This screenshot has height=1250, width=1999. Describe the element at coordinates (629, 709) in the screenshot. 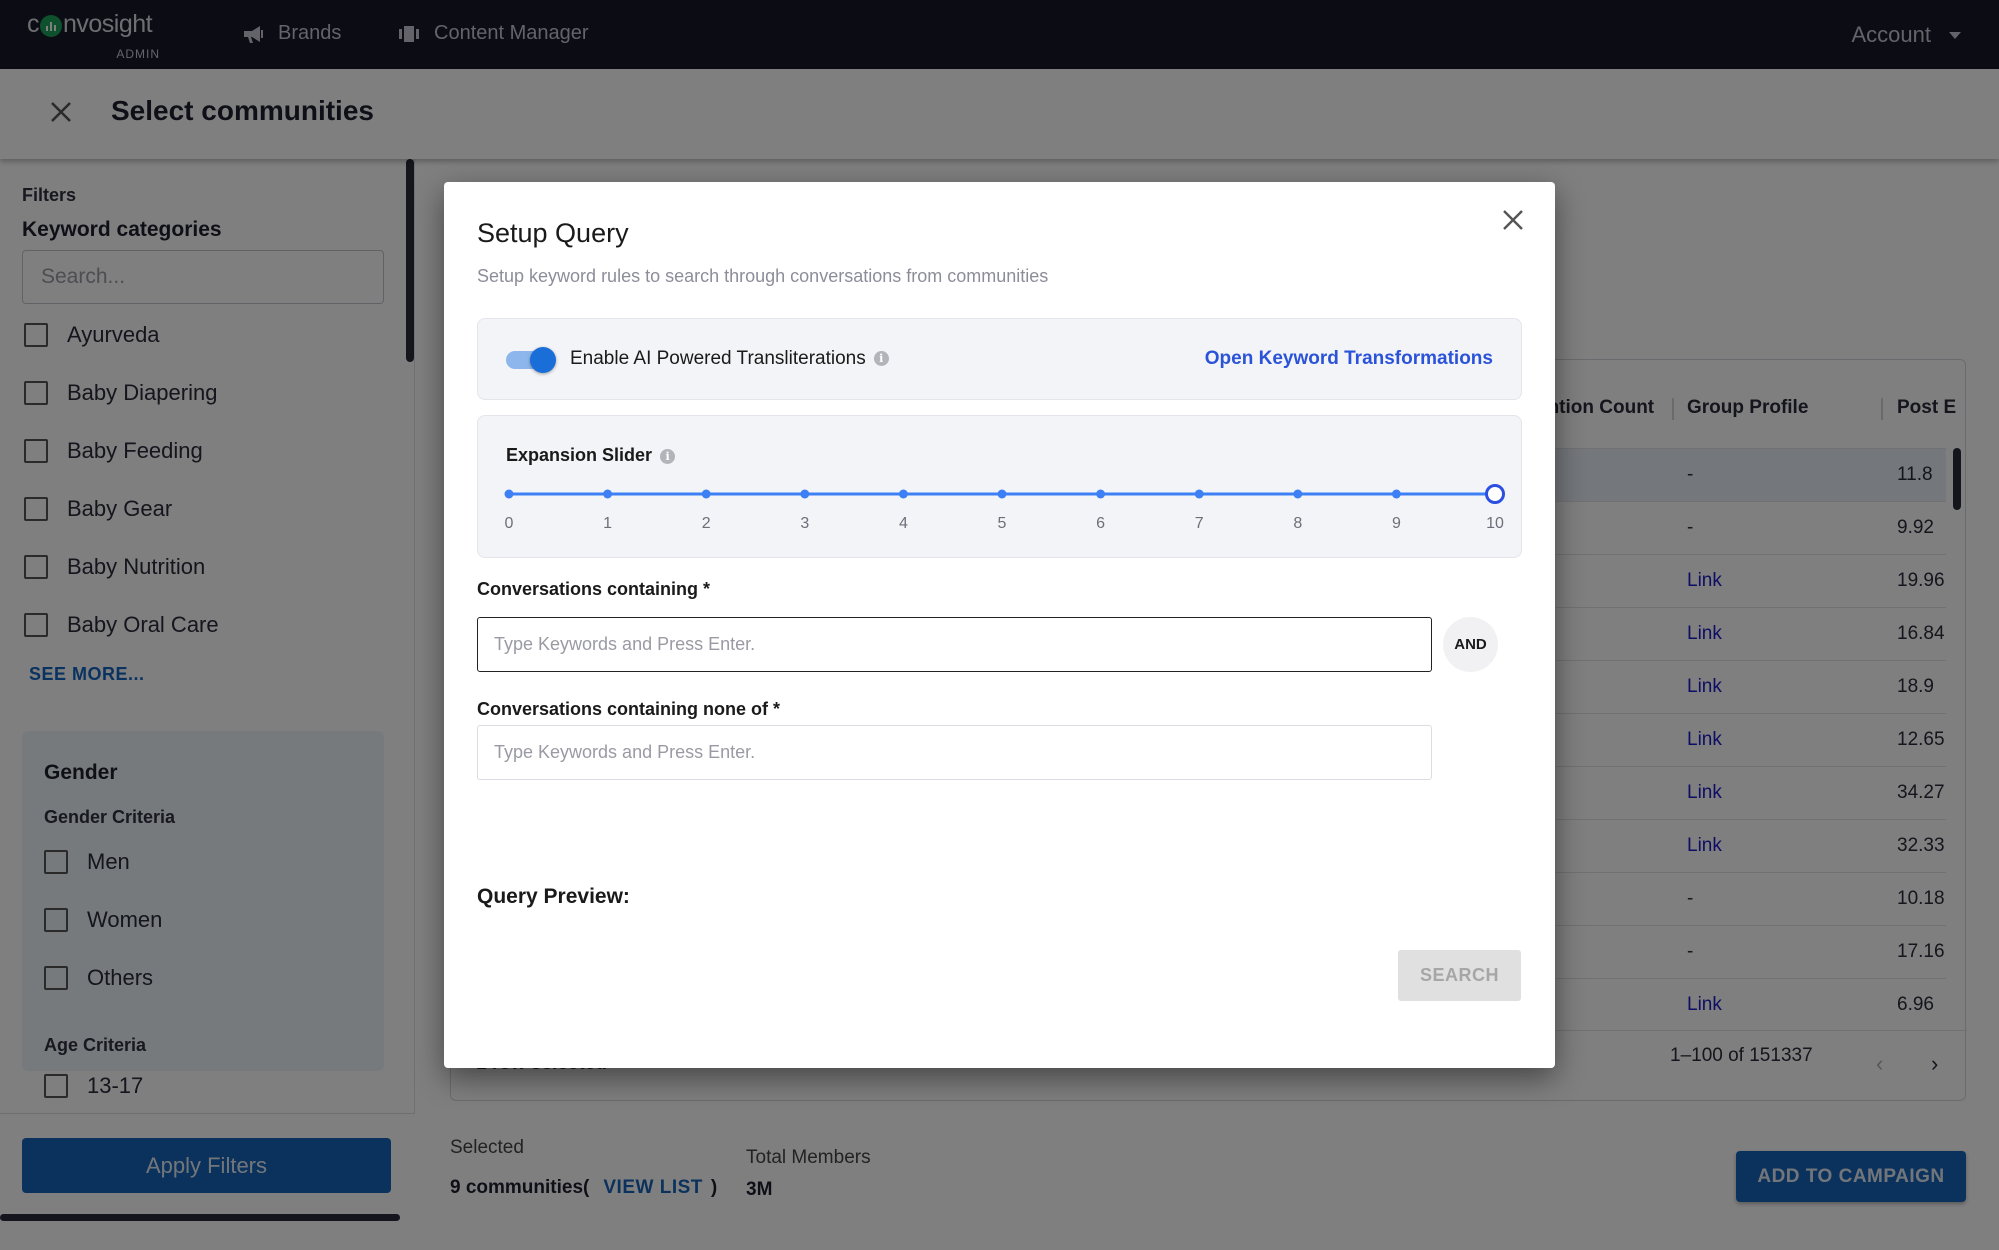

I see `conversations-none-of-label: Conversations containing none of *` at that location.